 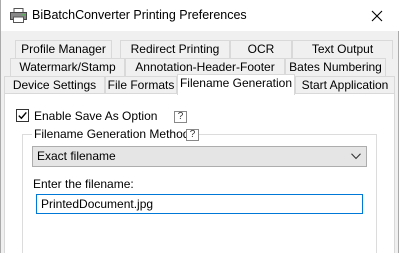 What do you see at coordinates (199, 156) in the screenshot?
I see `filename-method-select: Exact filename` at bounding box center [199, 156].